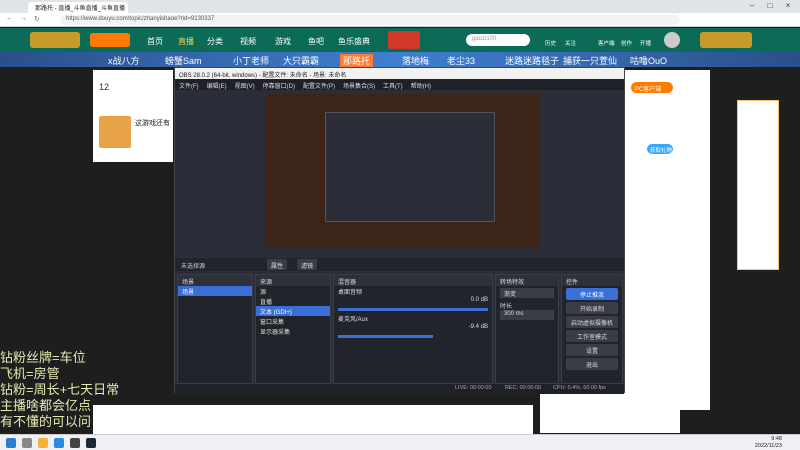 The height and width of the screenshot is (450, 800). What do you see at coordinates (248, 41) in the screenshot?
I see `nav-video: 视频` at bounding box center [248, 41].